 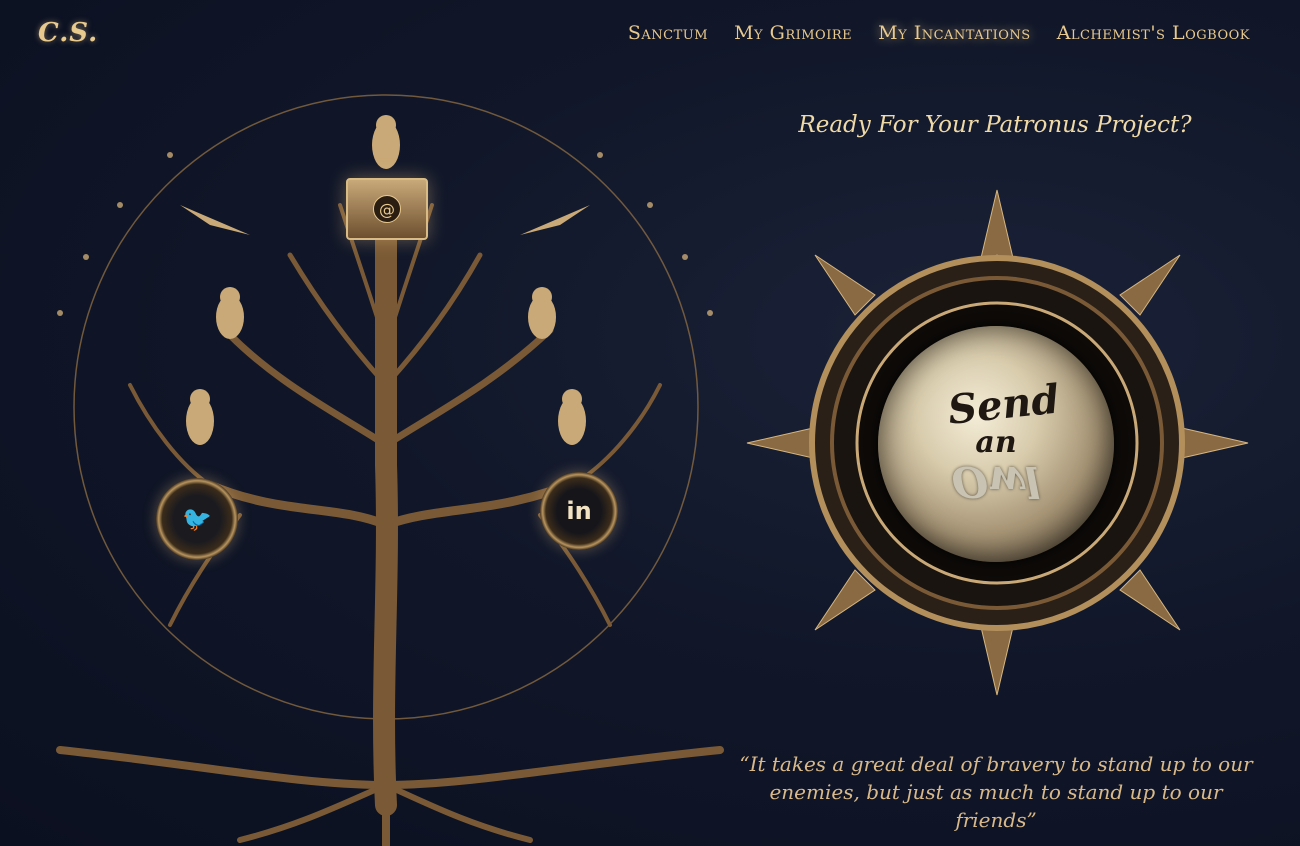 I want to click on page-headline: Ready For Your Patronus Project?, so click(x=995, y=125).